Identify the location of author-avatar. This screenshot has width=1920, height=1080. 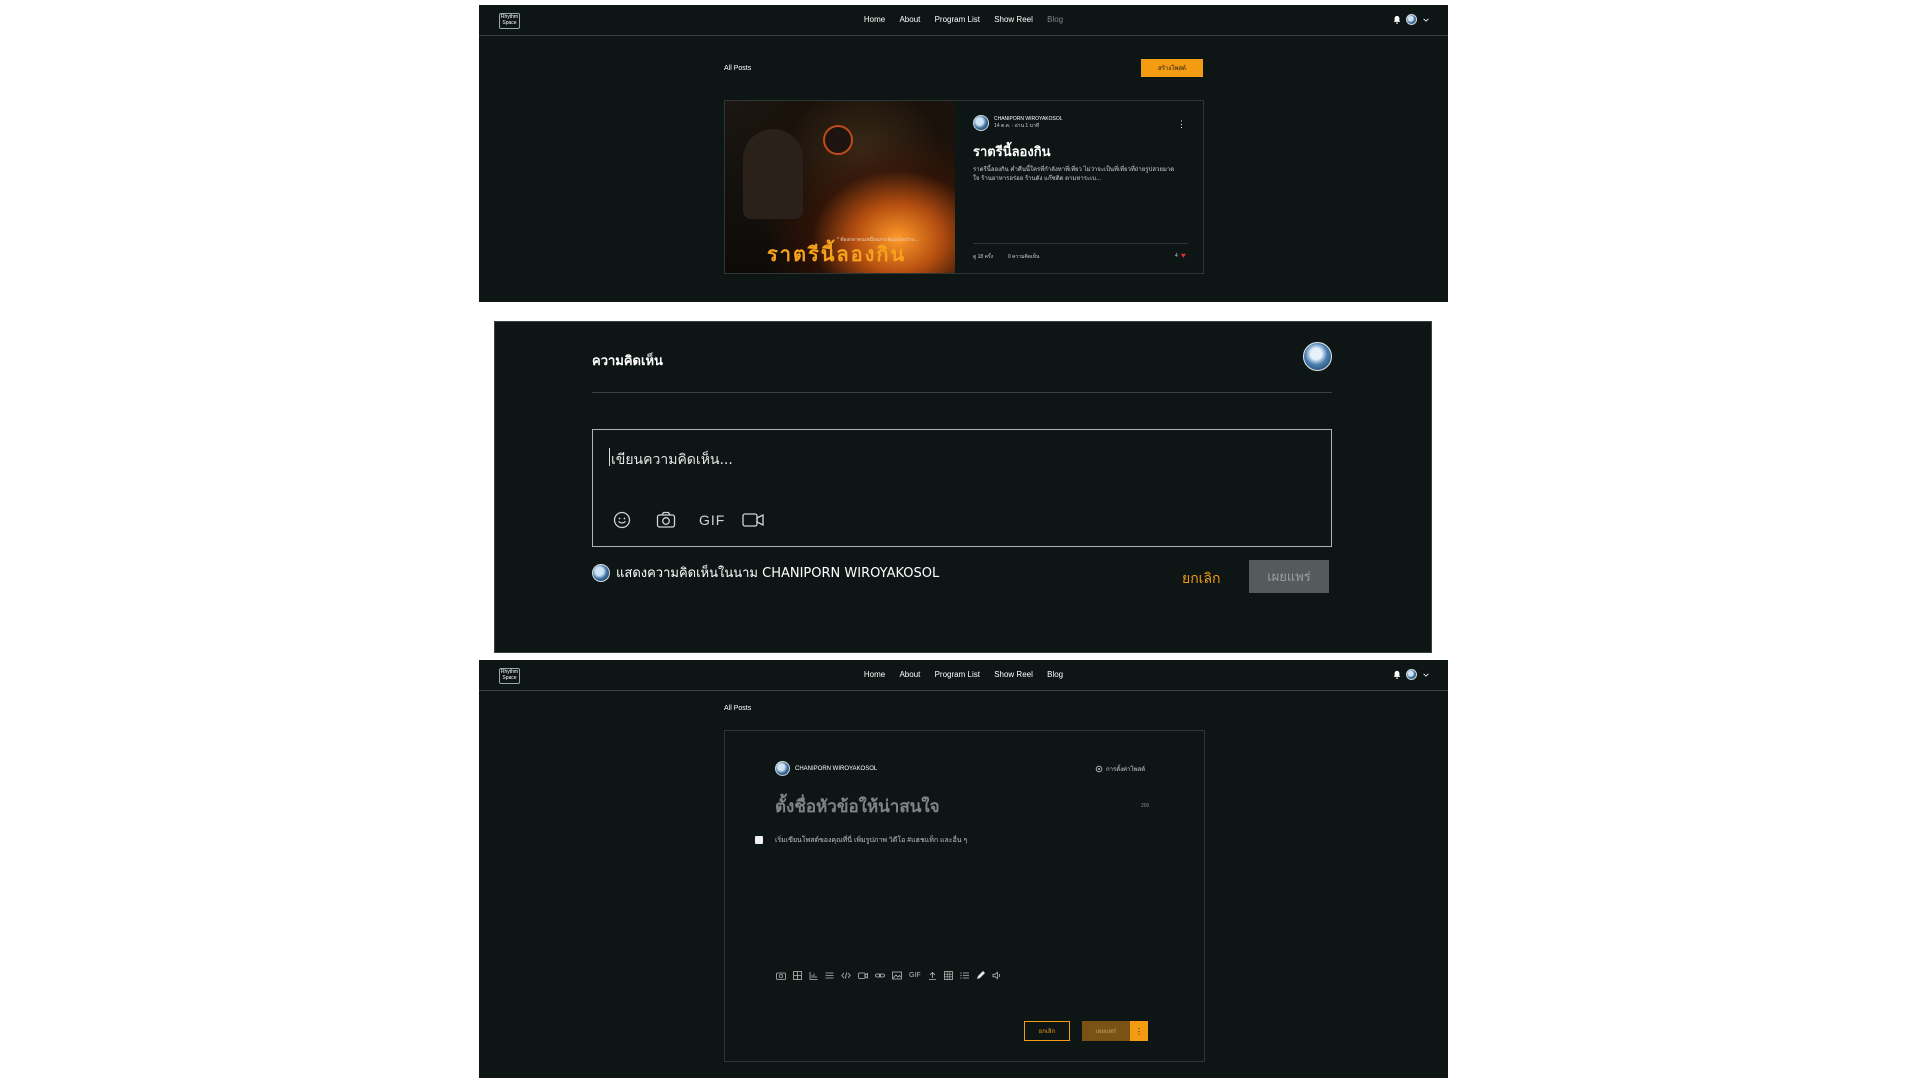
(981, 123).